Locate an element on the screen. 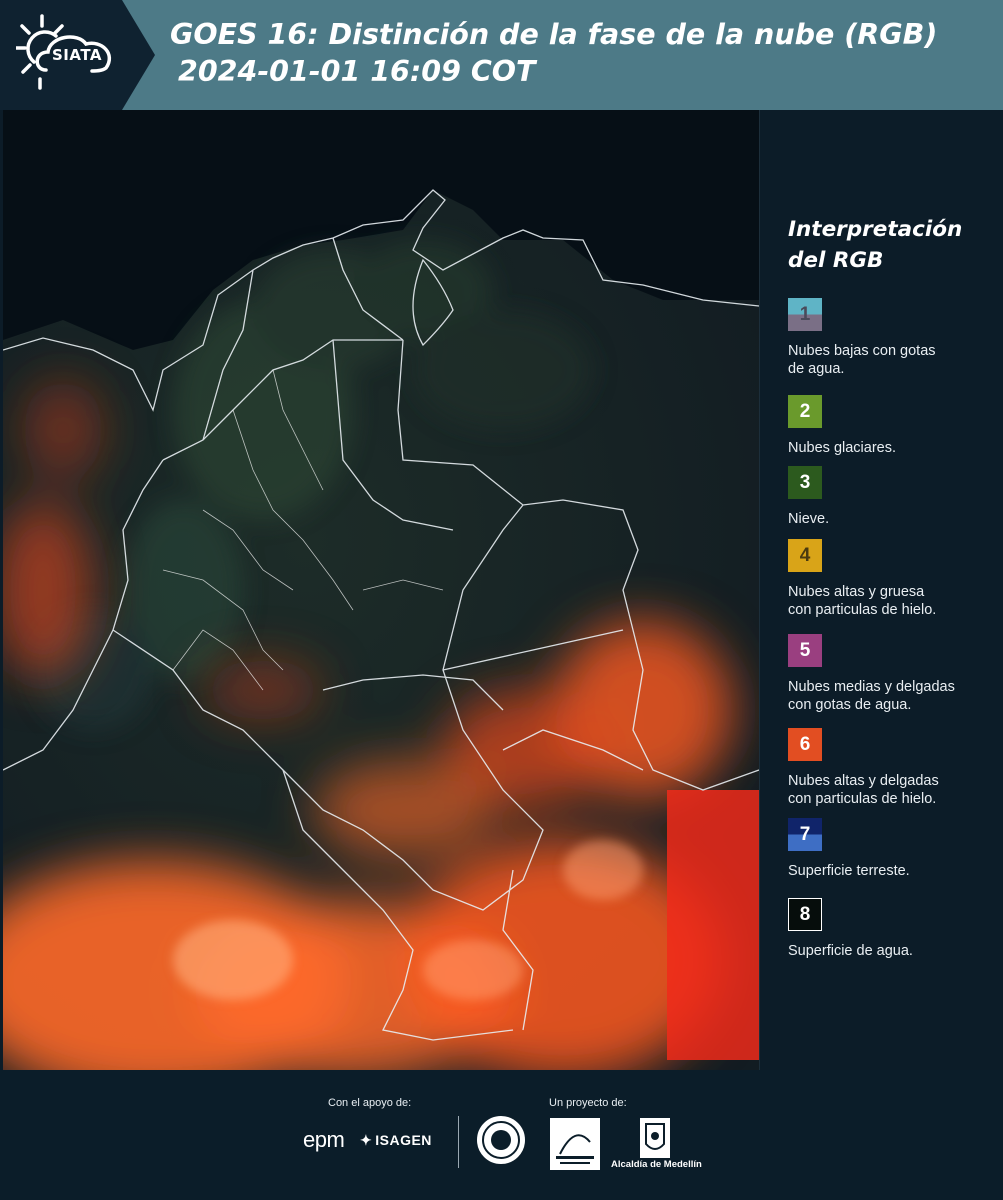  legend-swatch-6: 6 is located at coordinates (805, 744).